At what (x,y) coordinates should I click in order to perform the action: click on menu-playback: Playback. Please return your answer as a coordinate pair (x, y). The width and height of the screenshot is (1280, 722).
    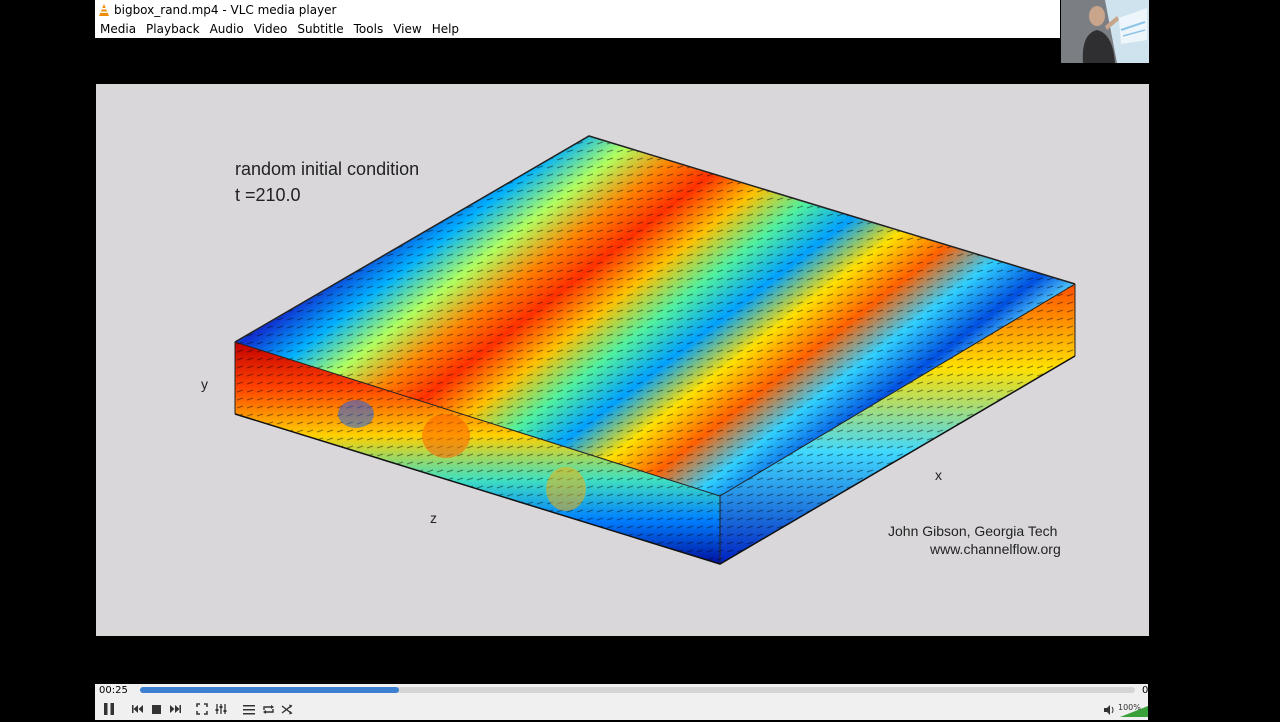
    Looking at the image, I should click on (173, 29).